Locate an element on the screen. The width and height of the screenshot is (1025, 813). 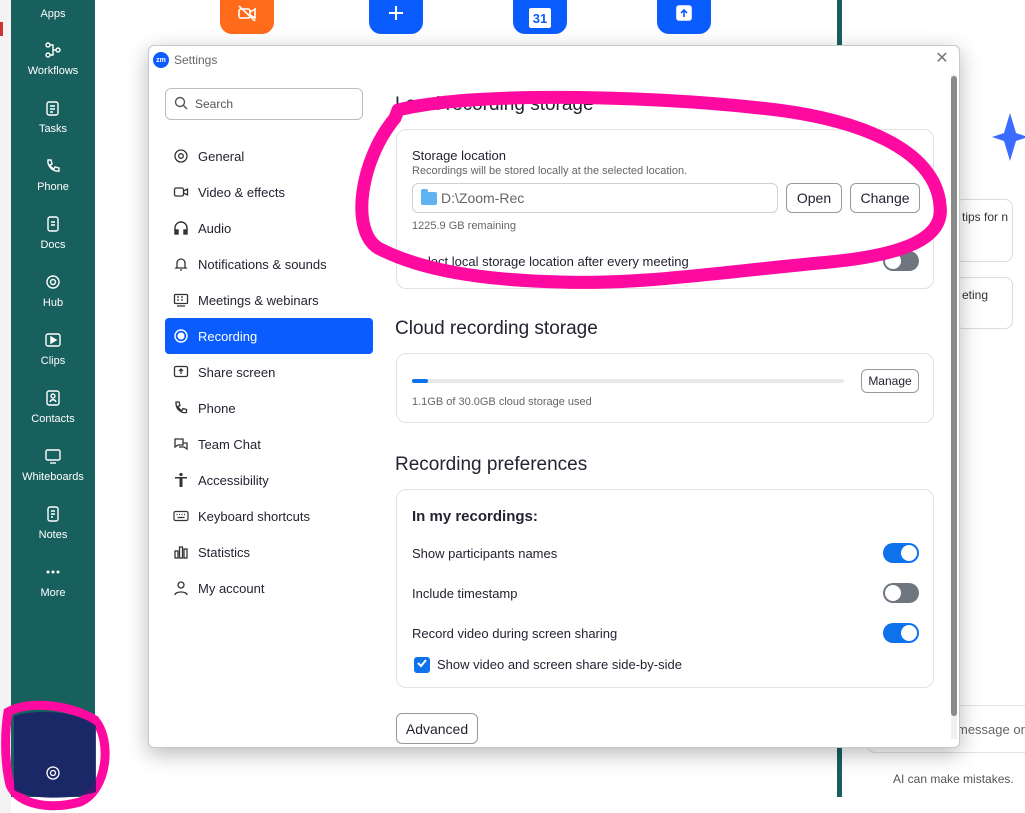
meetings-icon is located at coordinates (181, 300).